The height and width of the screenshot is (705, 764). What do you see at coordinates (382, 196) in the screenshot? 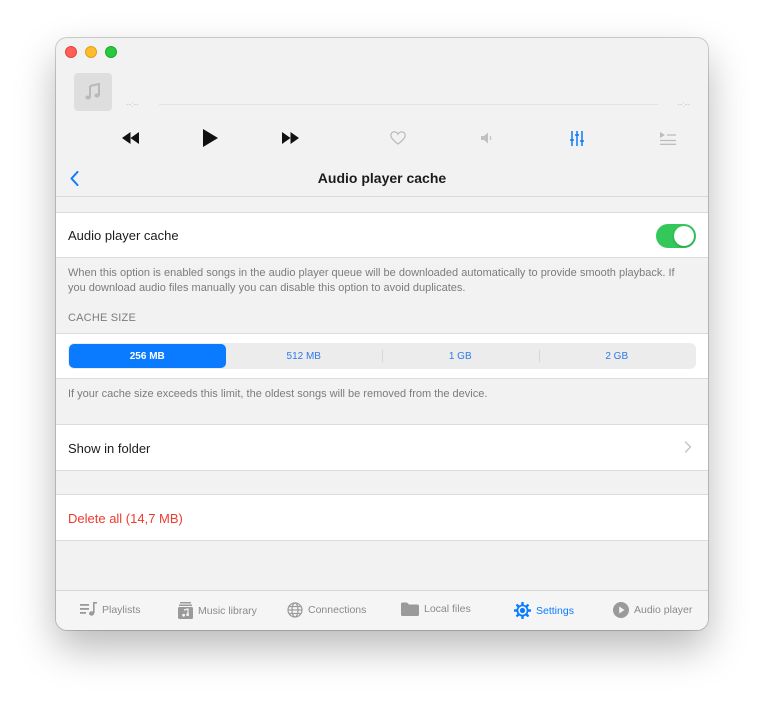
I see `navbar-divider` at bounding box center [382, 196].